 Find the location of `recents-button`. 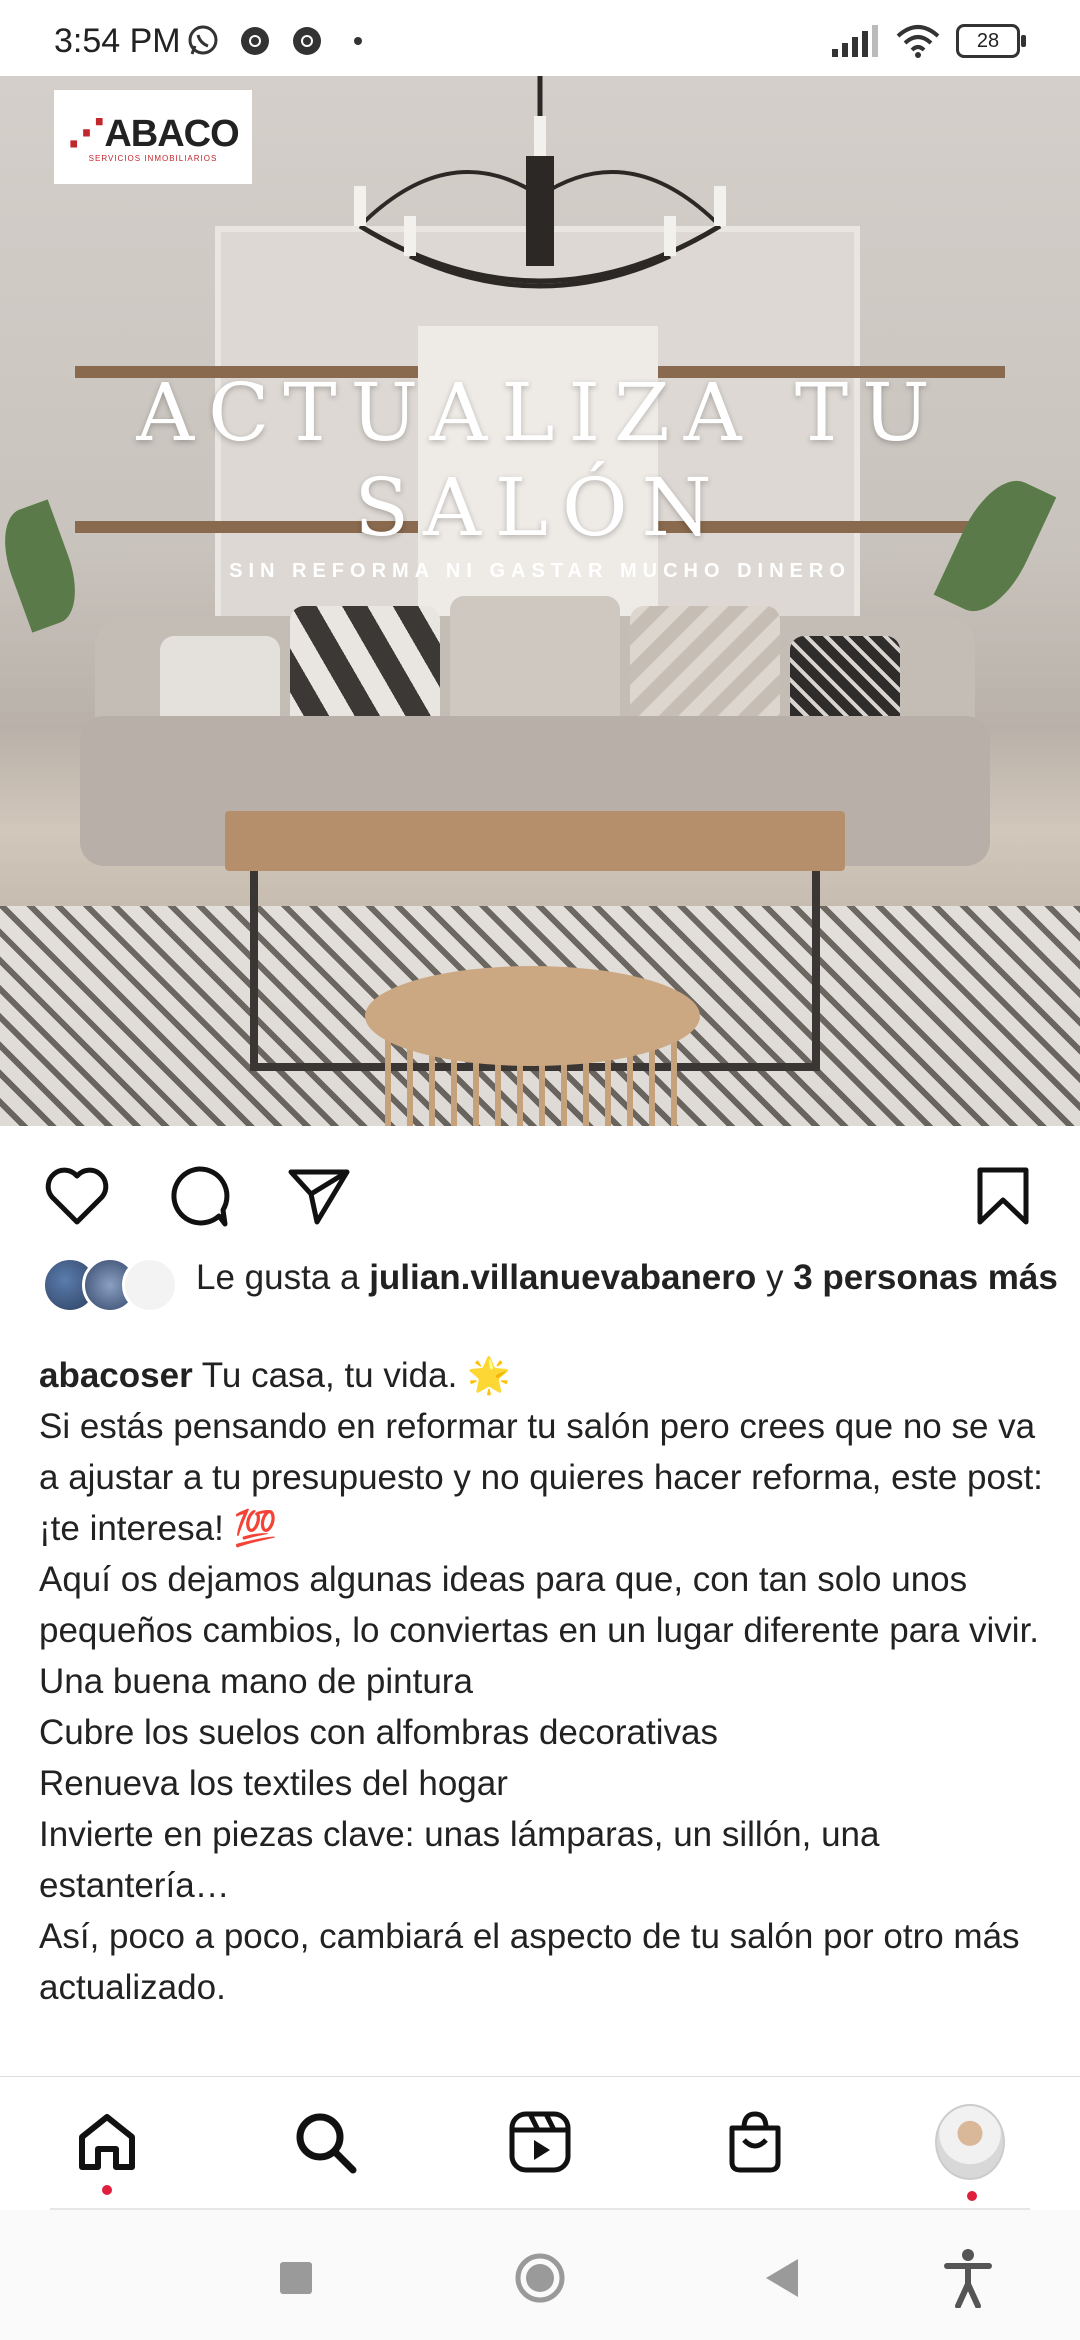

recents-button is located at coordinates (296, 2278).